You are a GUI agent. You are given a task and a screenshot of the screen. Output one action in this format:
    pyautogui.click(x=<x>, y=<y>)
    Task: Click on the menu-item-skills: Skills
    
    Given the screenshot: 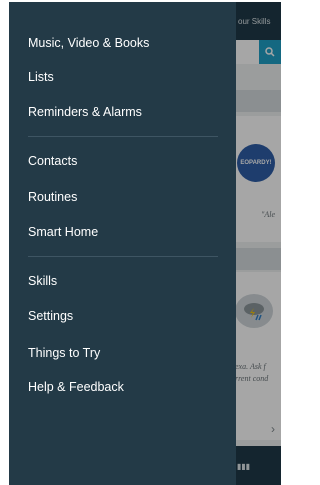 What is the action you would take?
    pyautogui.click(x=42, y=281)
    